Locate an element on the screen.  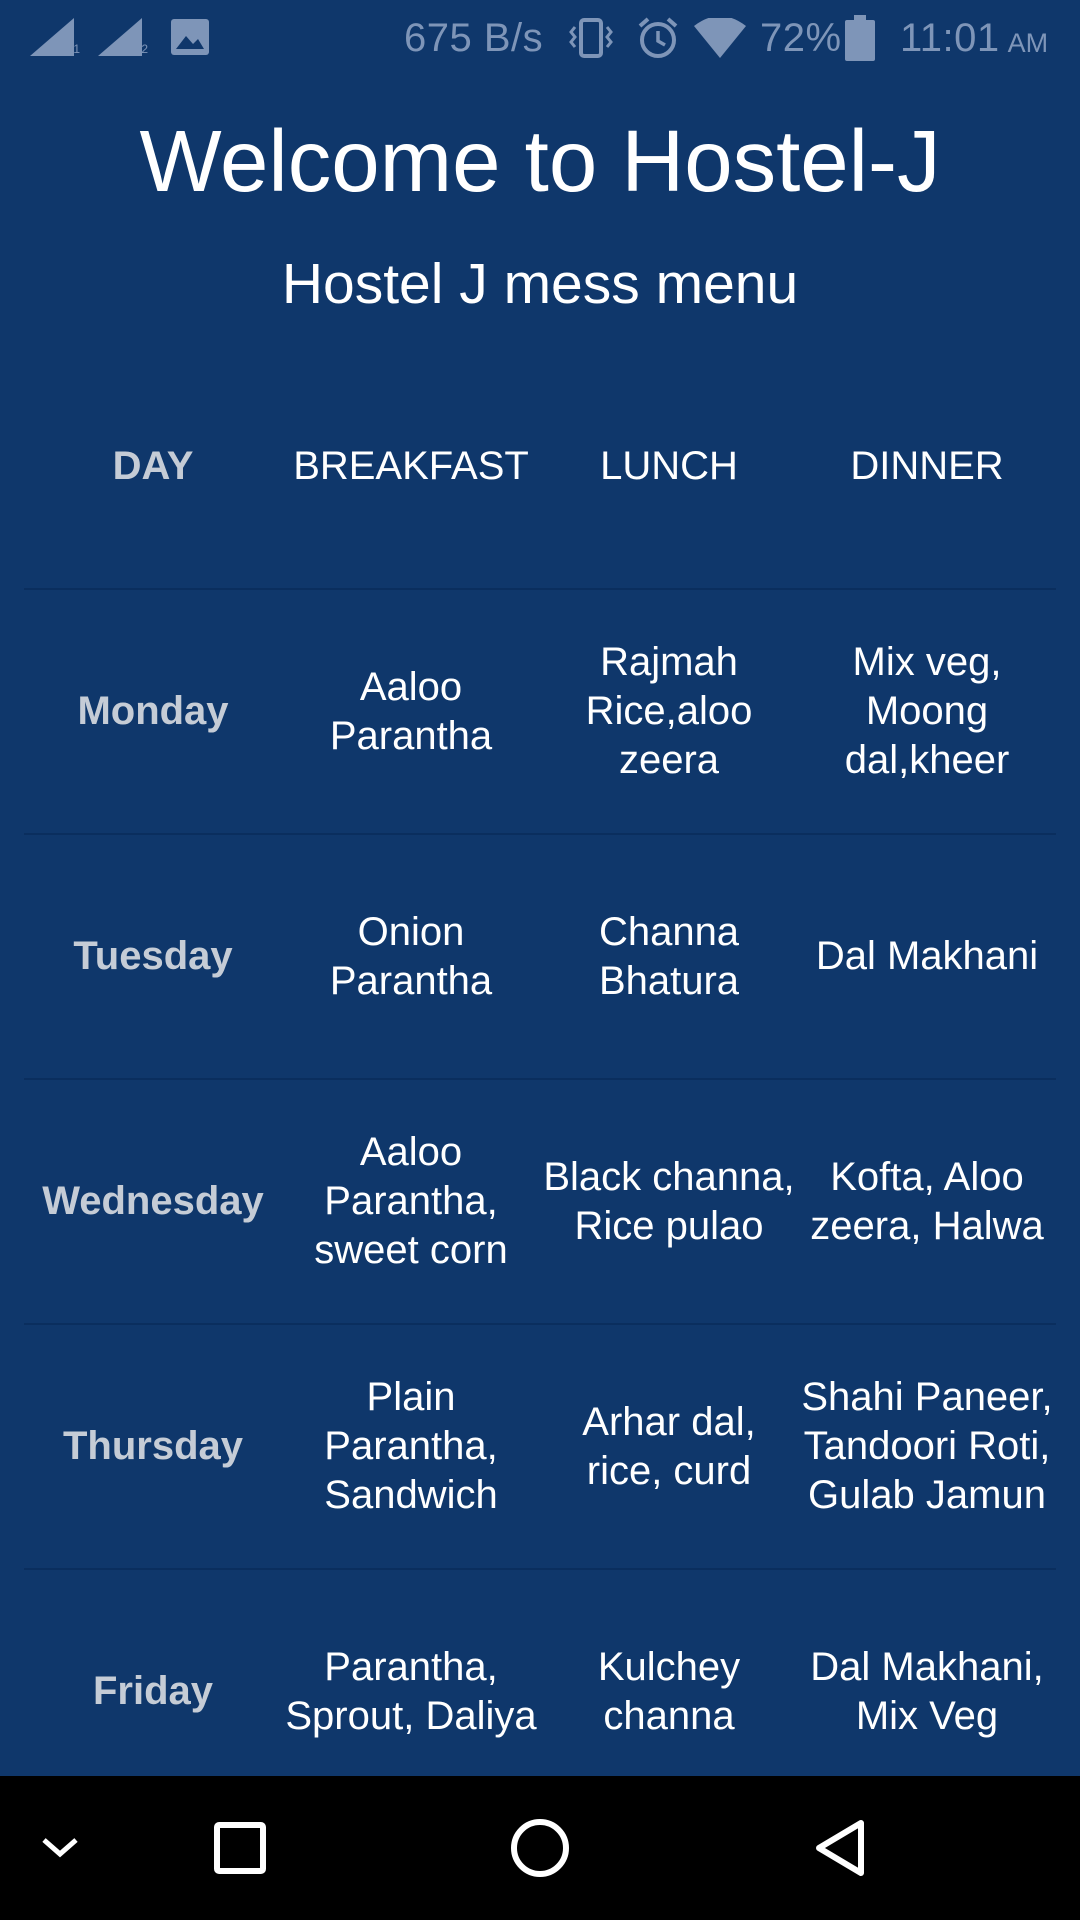
status-bar: 1 2 675 B/s 72% 11:01 AM is located at coordinates (540, 38).